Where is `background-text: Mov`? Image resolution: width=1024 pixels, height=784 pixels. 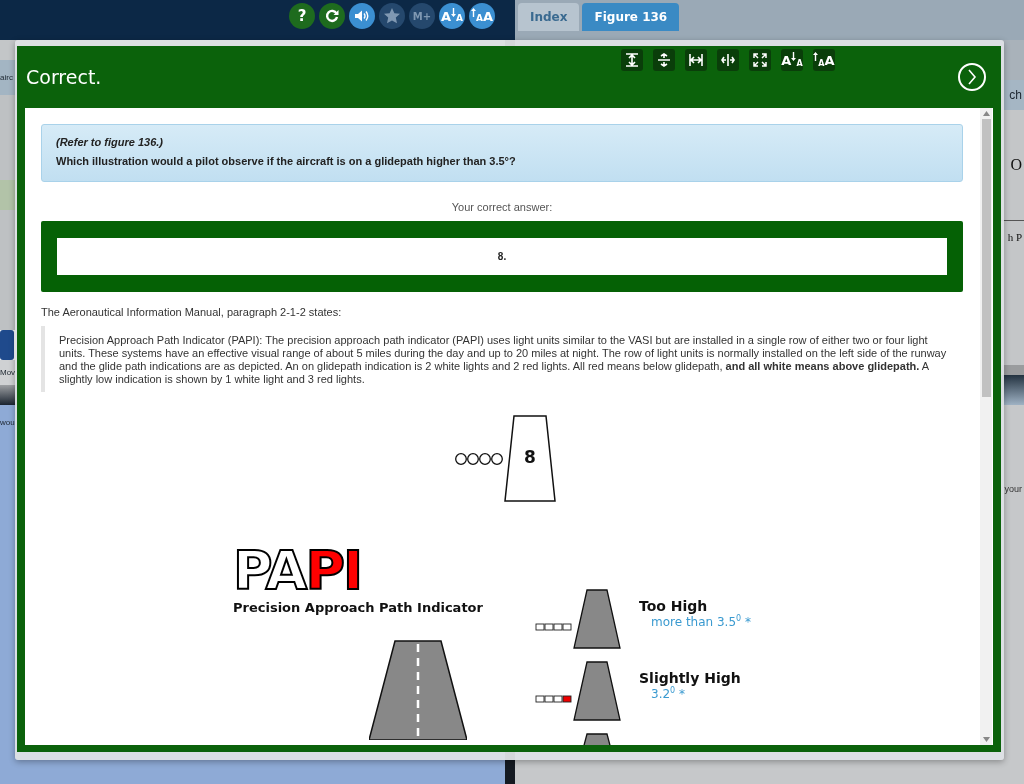
background-text: Mov is located at coordinates (8, 372).